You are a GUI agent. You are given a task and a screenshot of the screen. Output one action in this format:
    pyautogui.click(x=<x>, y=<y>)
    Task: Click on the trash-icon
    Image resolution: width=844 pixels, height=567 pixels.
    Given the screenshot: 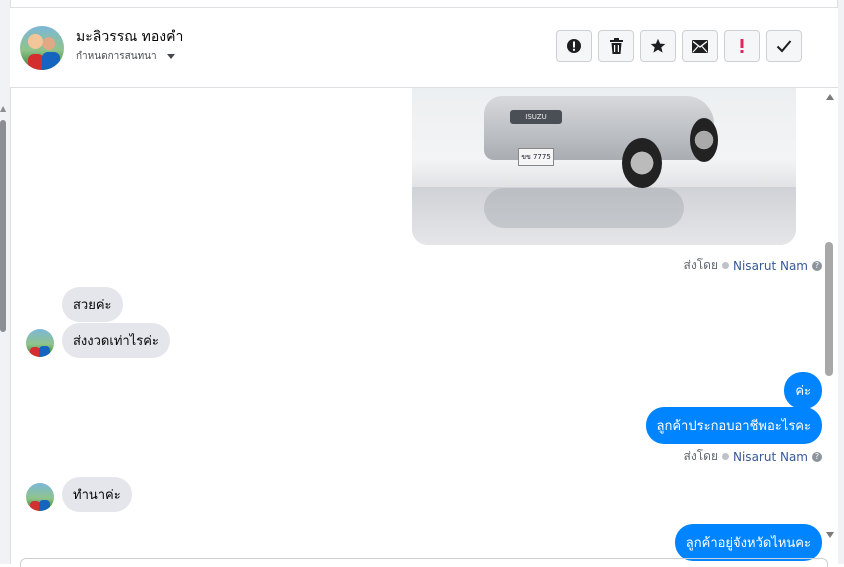 What is the action you would take?
    pyautogui.click(x=616, y=46)
    